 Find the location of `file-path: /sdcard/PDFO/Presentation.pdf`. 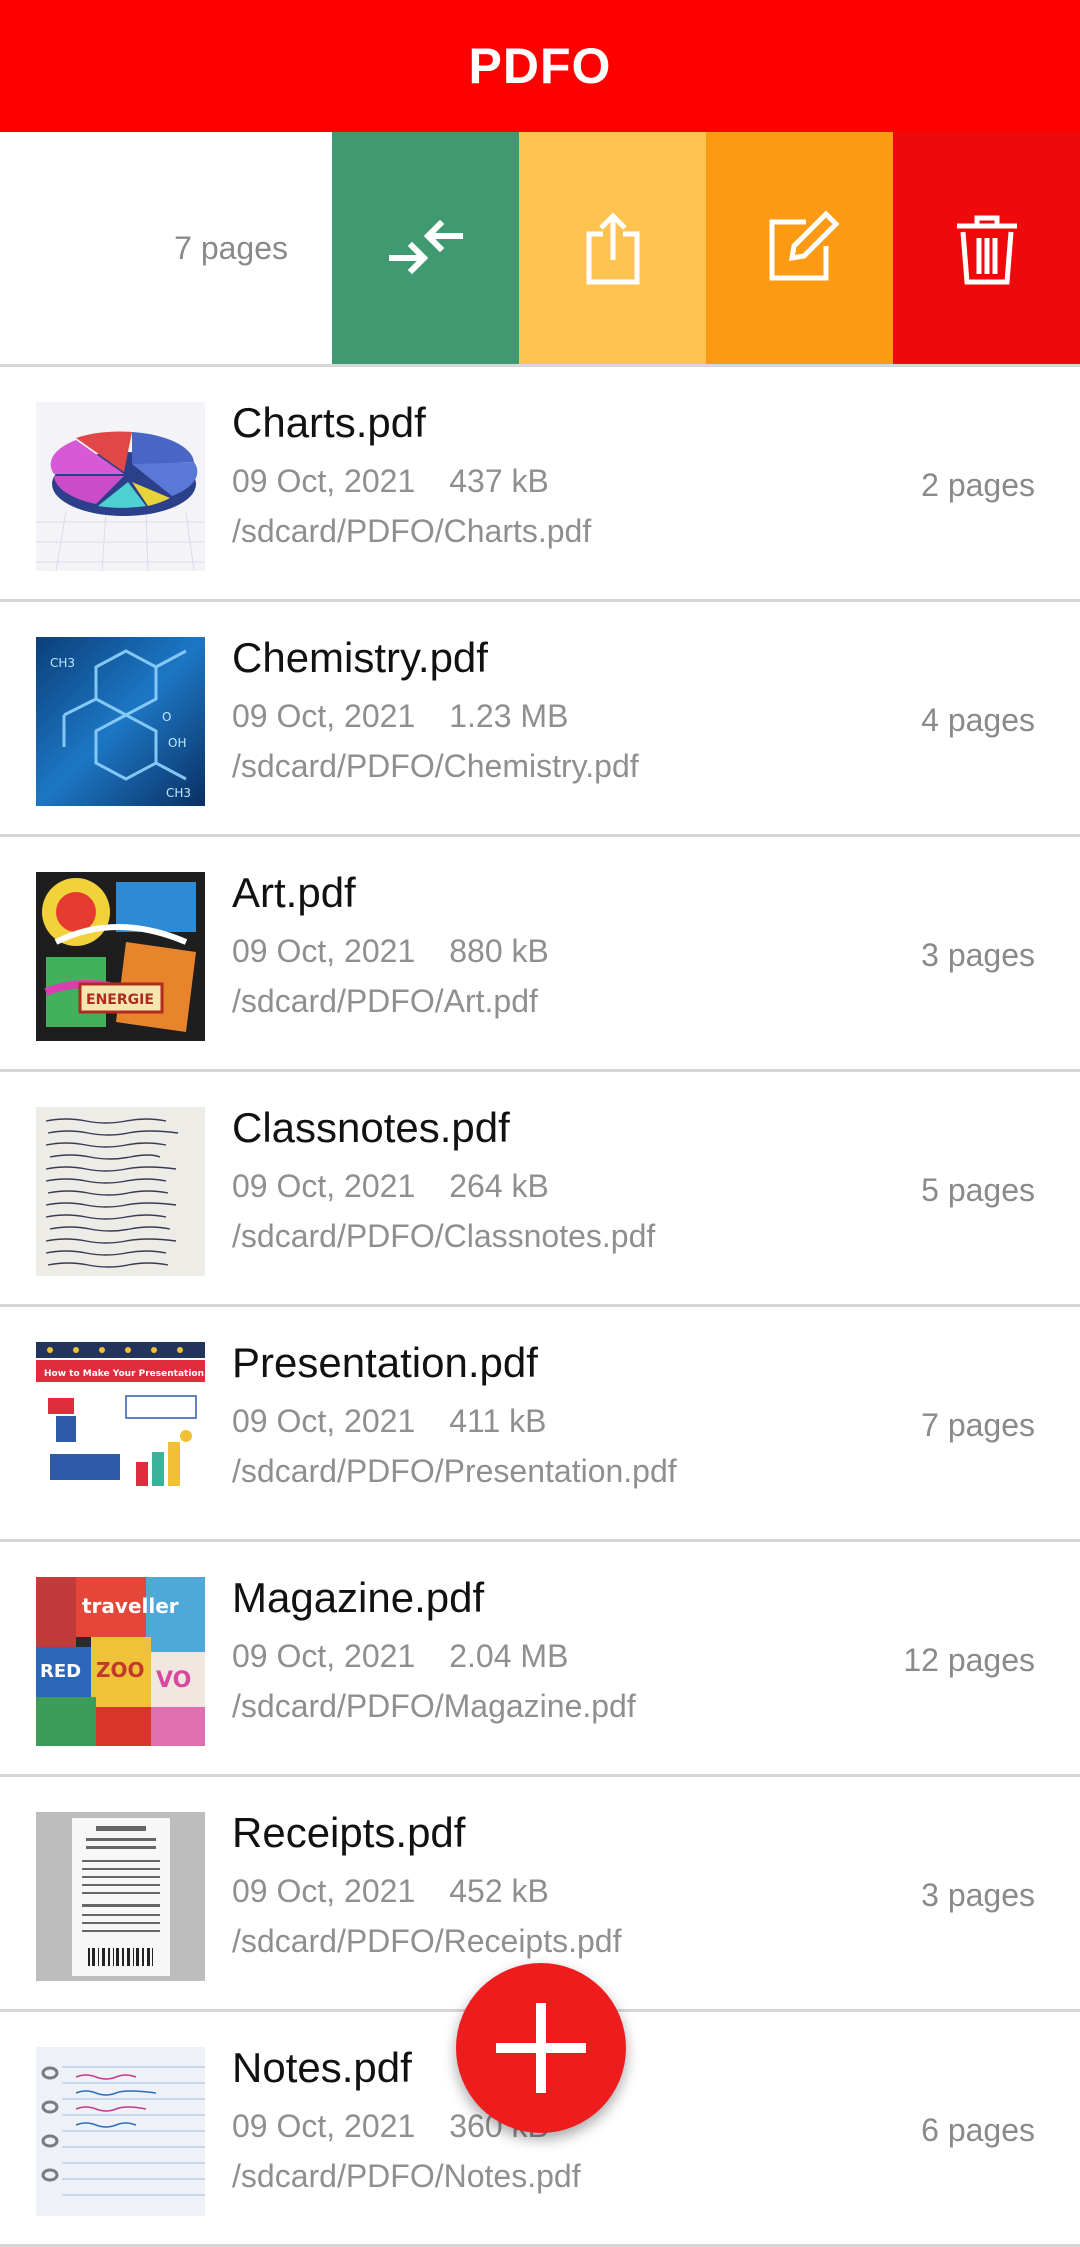

file-path: /sdcard/PDFO/Presentation.pdf is located at coordinates (454, 1471).